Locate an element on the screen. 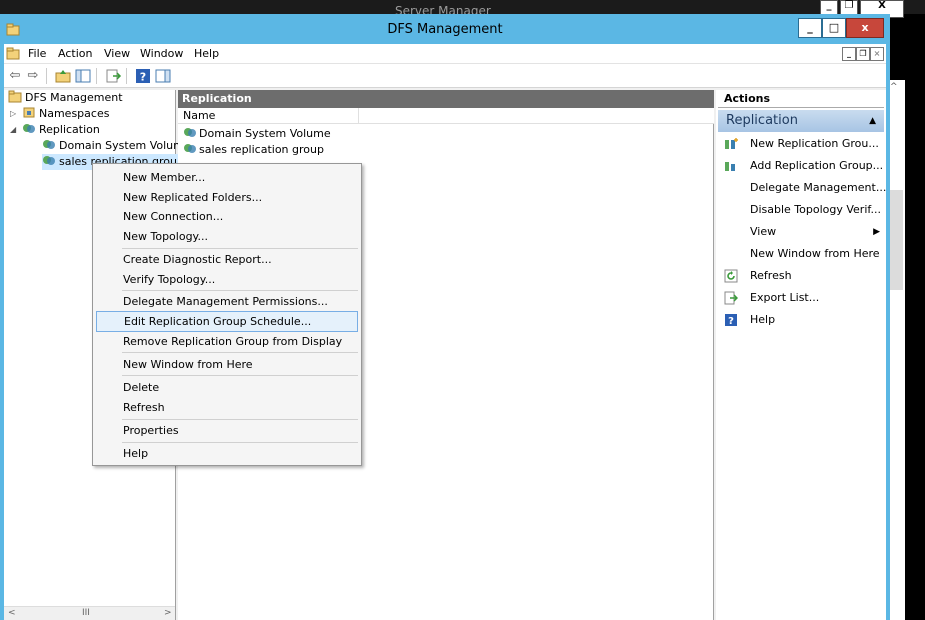 This screenshot has width=925, height=620. add-replication-group-icon is located at coordinates (730, 166).